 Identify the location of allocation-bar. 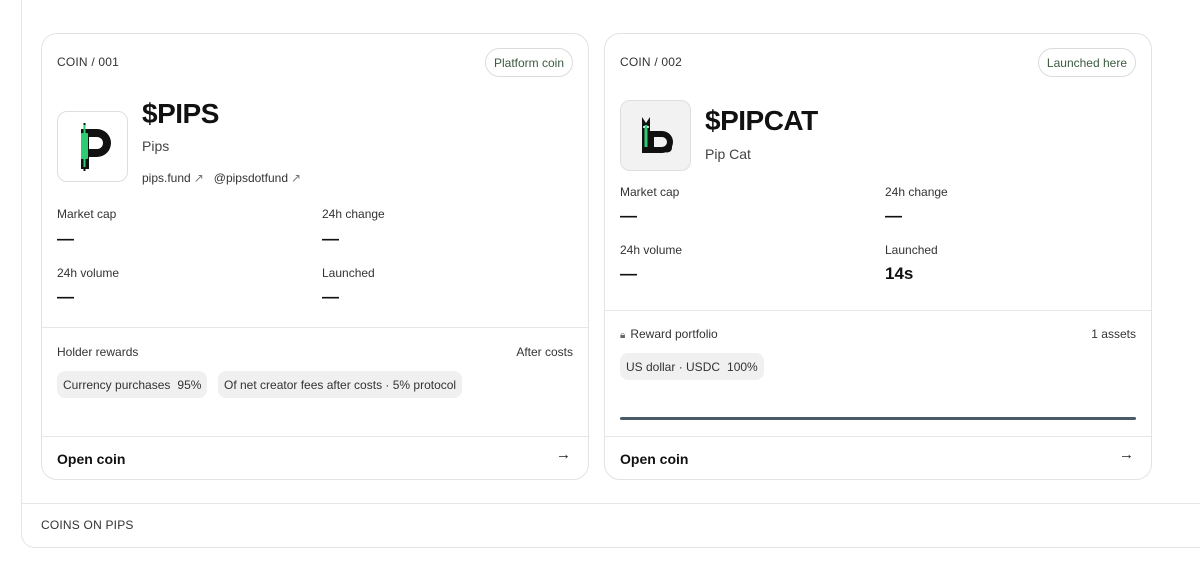
(878, 418).